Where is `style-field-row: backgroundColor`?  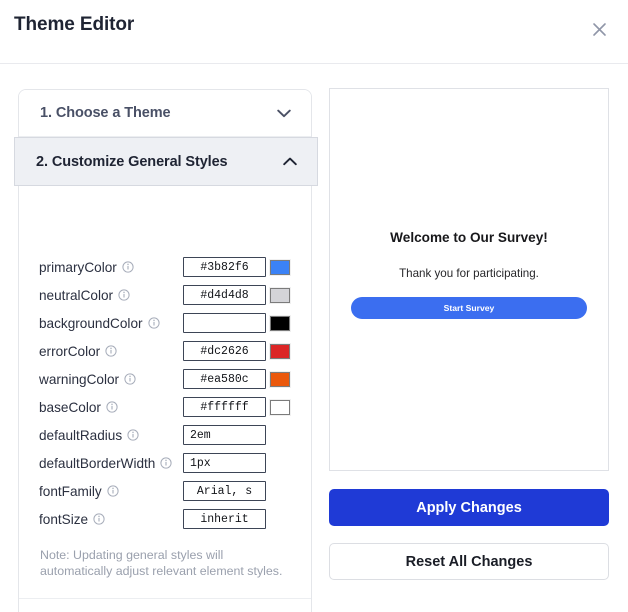 style-field-row: backgroundColor is located at coordinates (165, 323).